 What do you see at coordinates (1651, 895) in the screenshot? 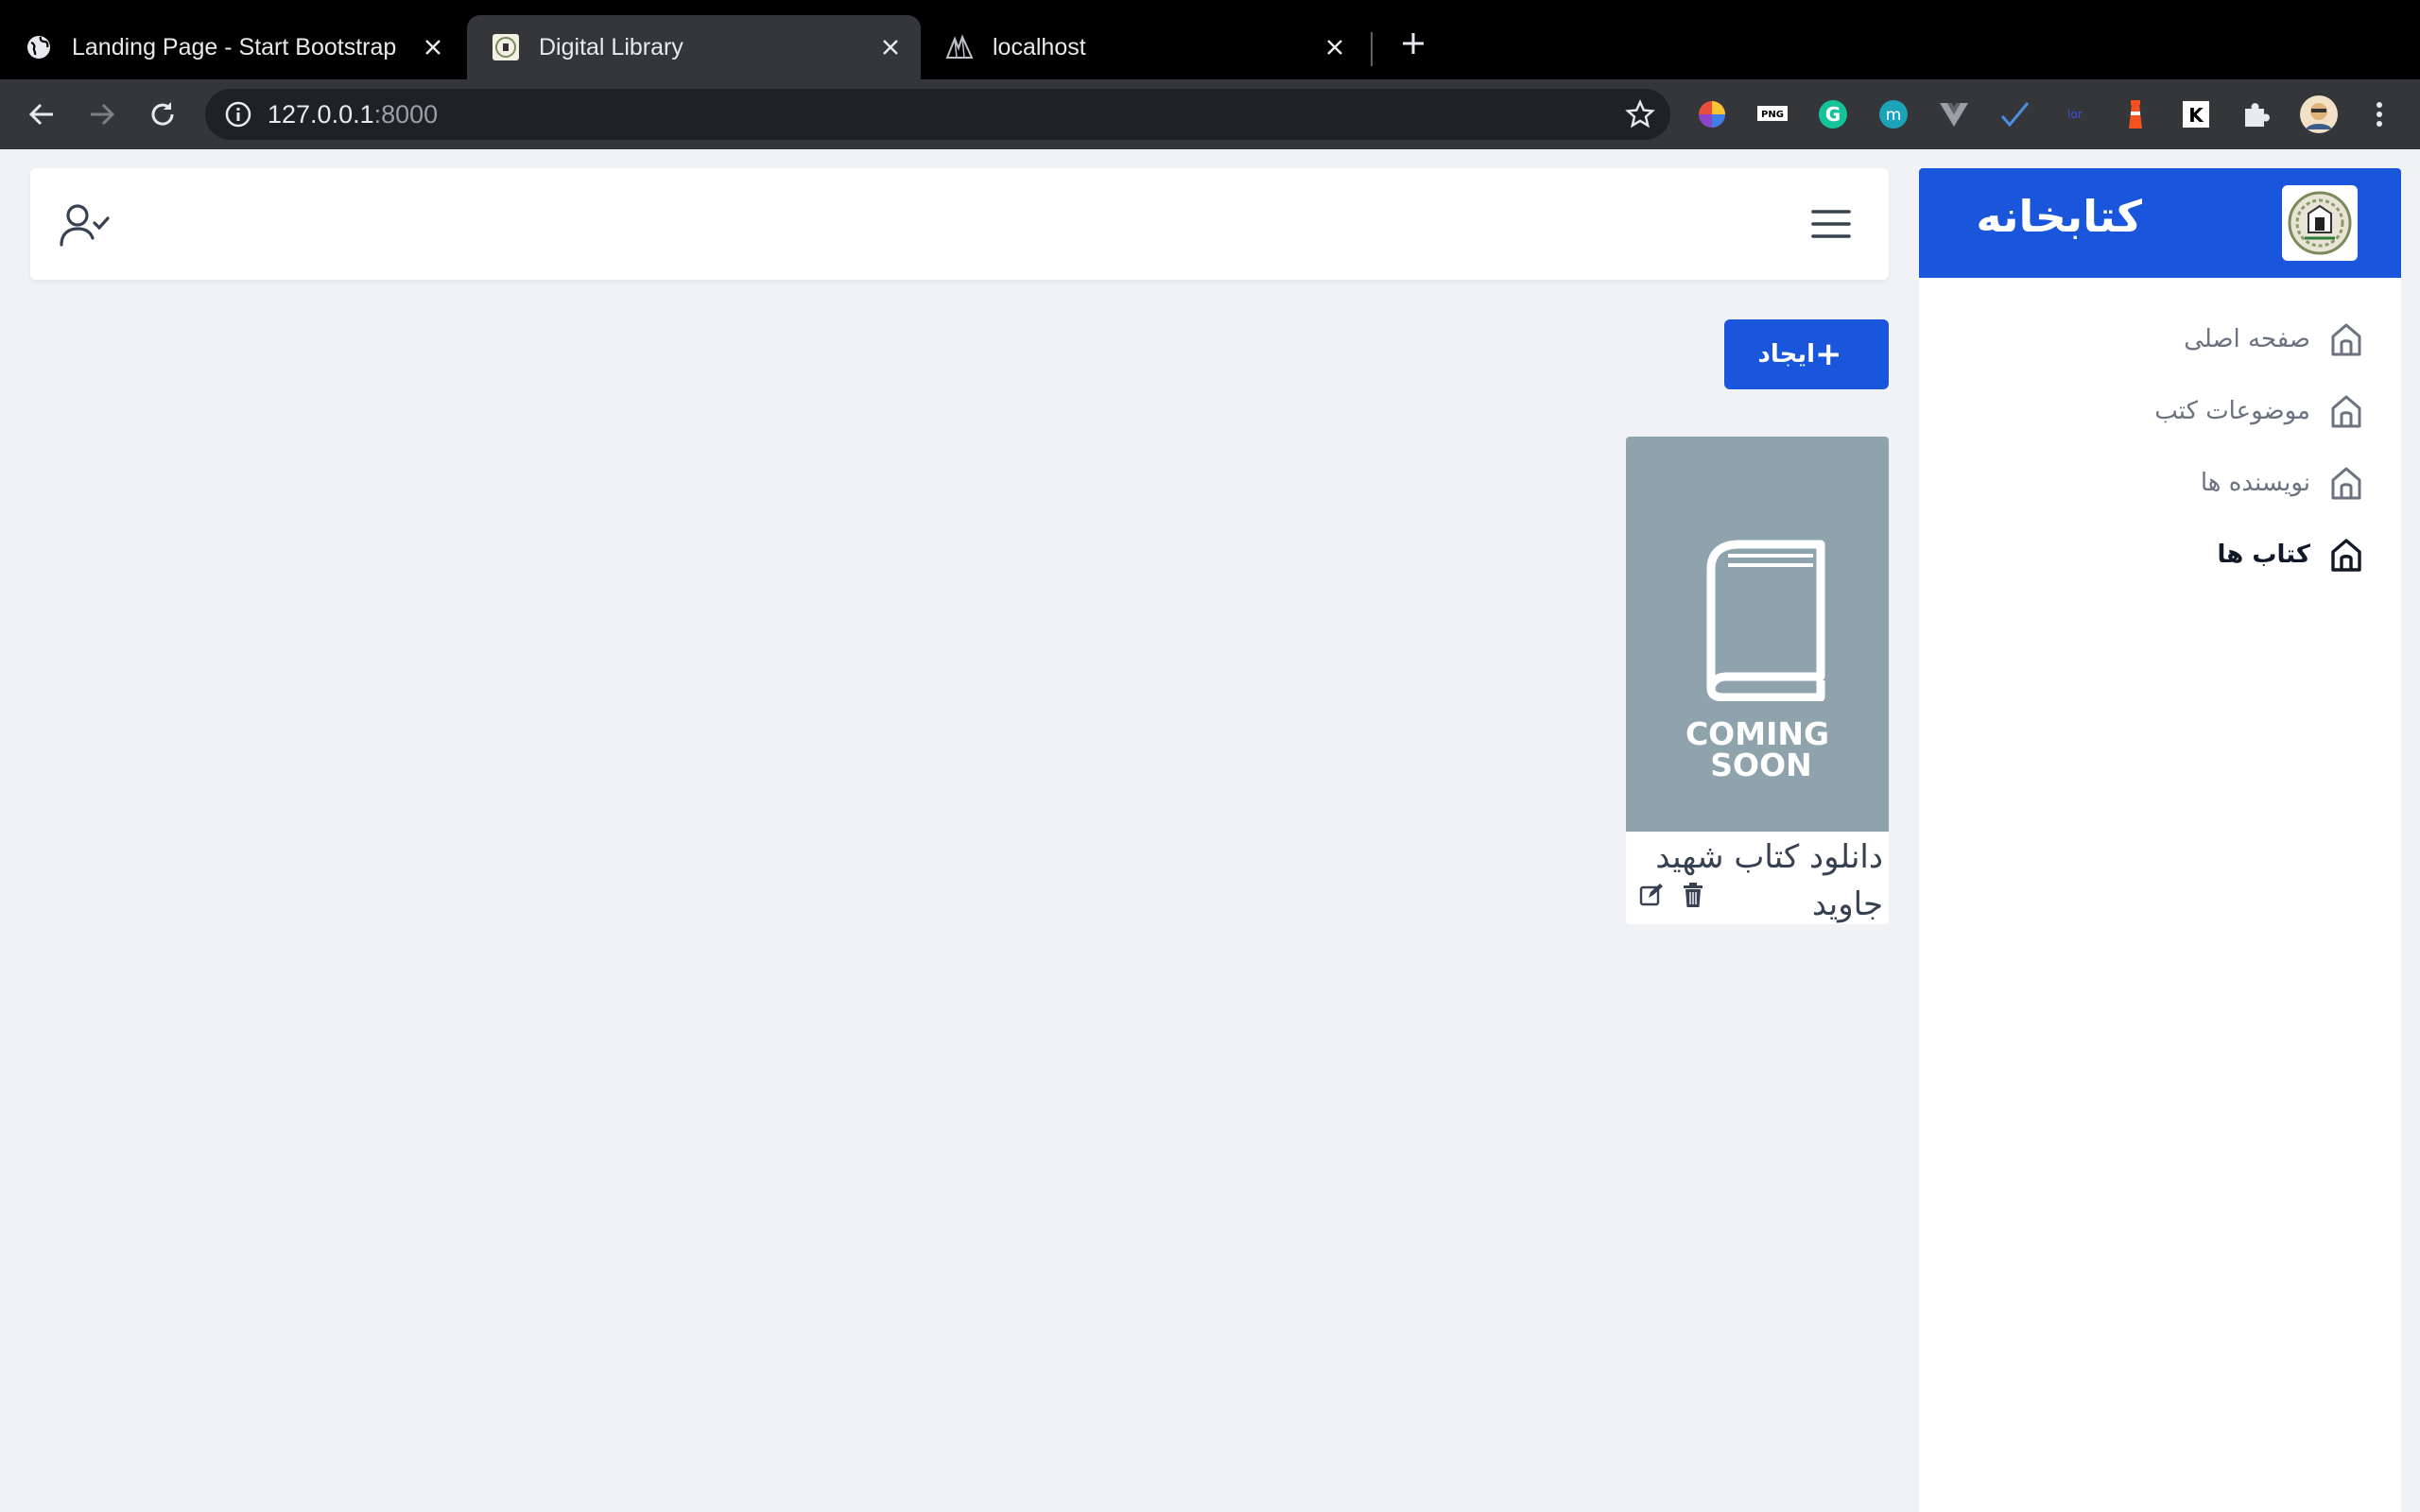
I see `edit-icon` at bounding box center [1651, 895].